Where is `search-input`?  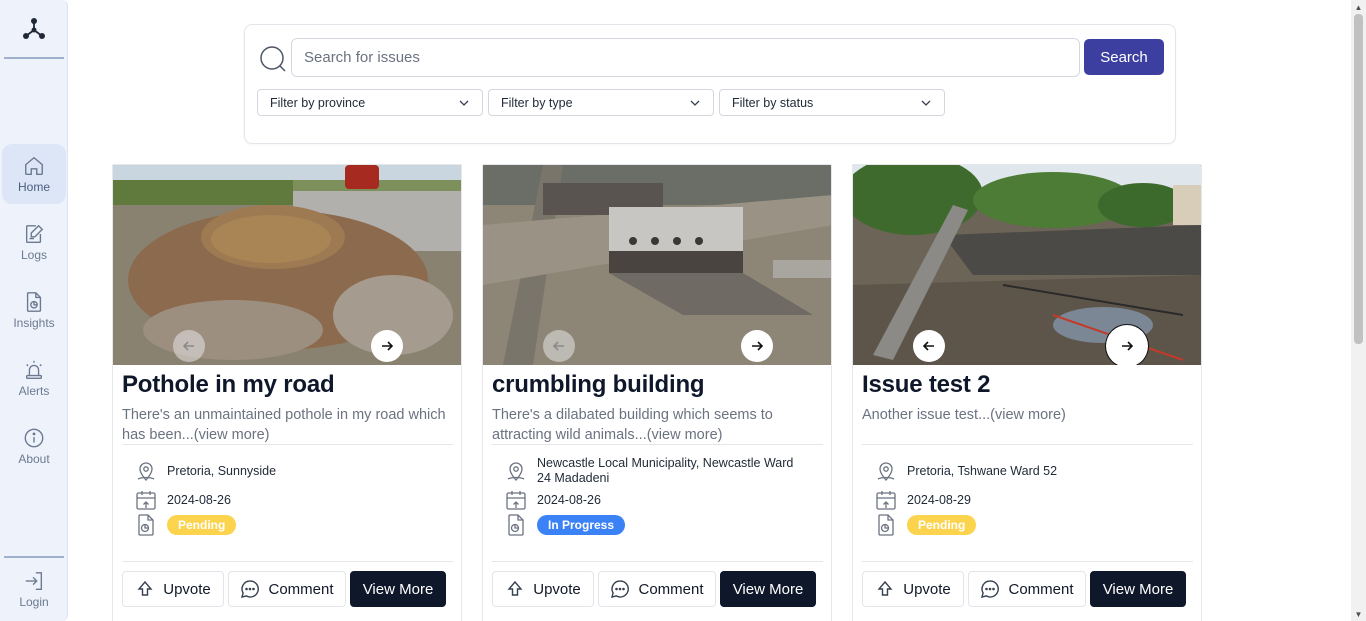 search-input is located at coordinates (685, 57).